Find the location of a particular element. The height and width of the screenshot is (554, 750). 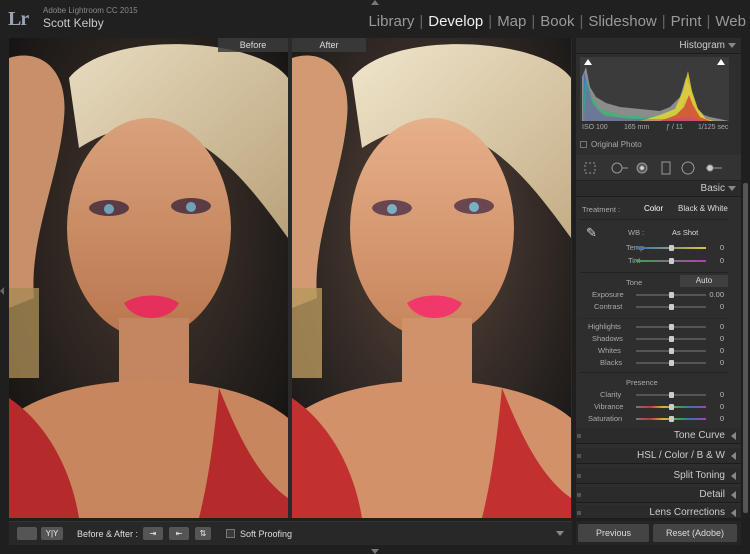

module-web: Web is located at coordinates (730, 21).